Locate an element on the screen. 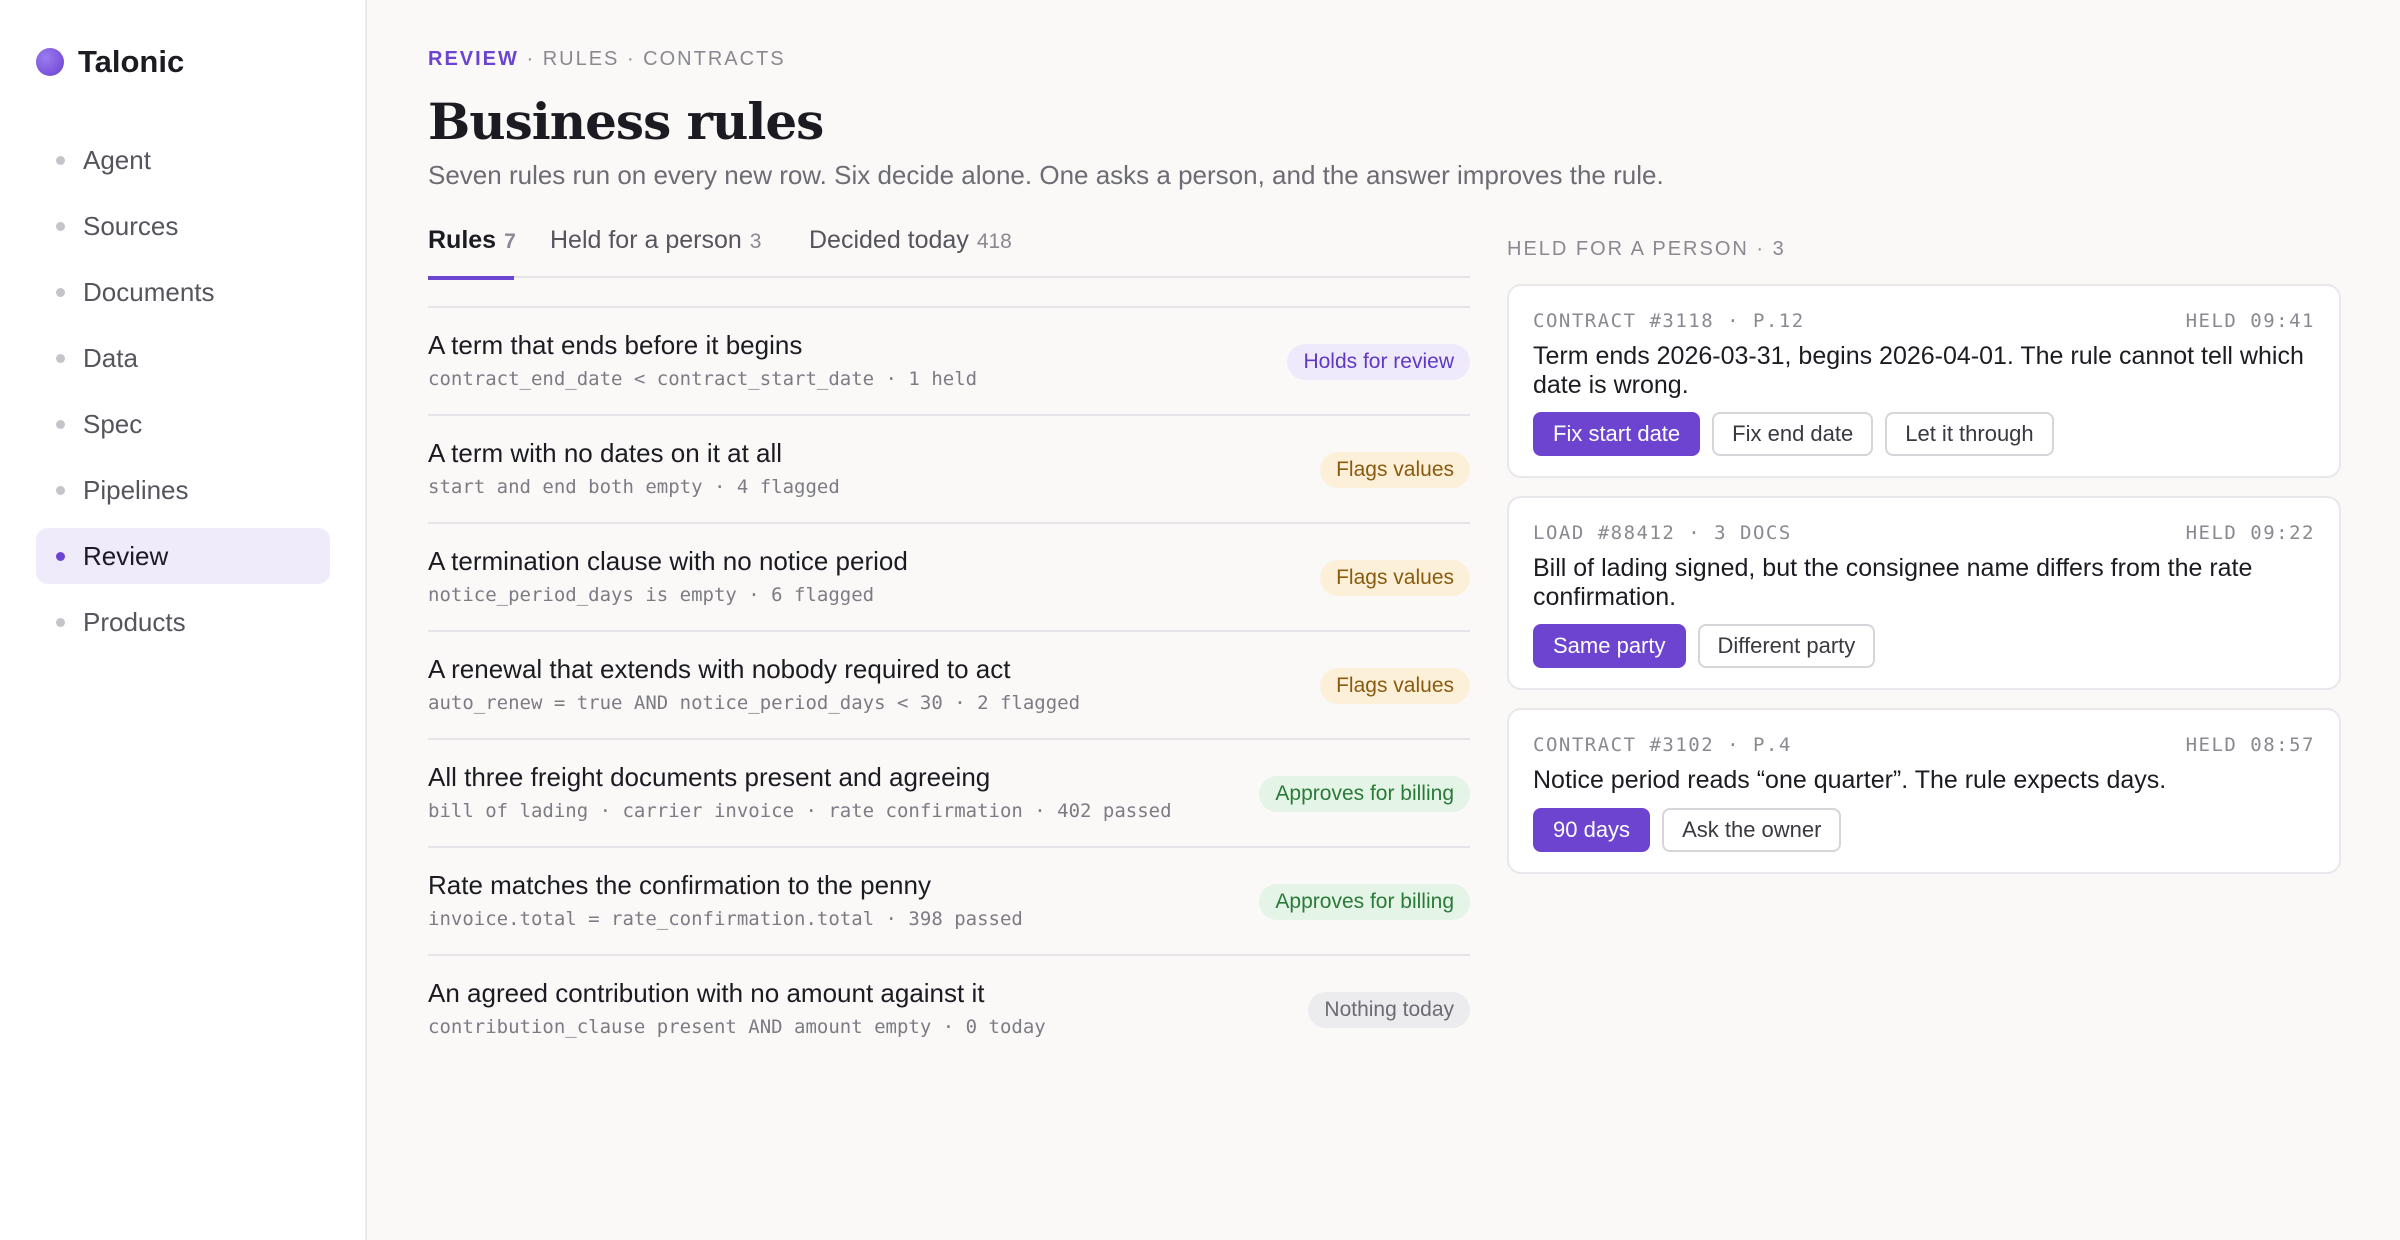 Image resolution: width=2400 pixels, height=1240 pixels. status-badge: Holds for review is located at coordinates (1378, 362).